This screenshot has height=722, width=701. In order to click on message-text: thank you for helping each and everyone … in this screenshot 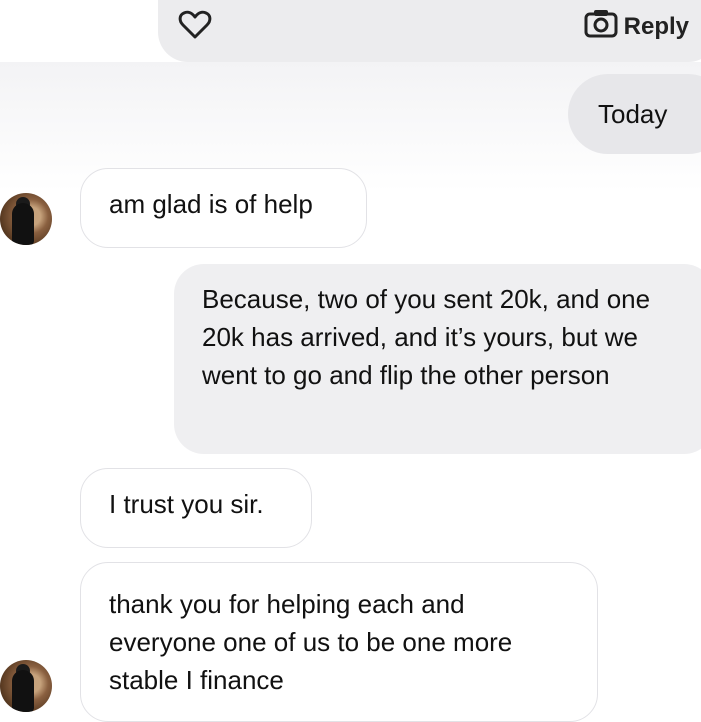, I will do `click(311, 642)`.